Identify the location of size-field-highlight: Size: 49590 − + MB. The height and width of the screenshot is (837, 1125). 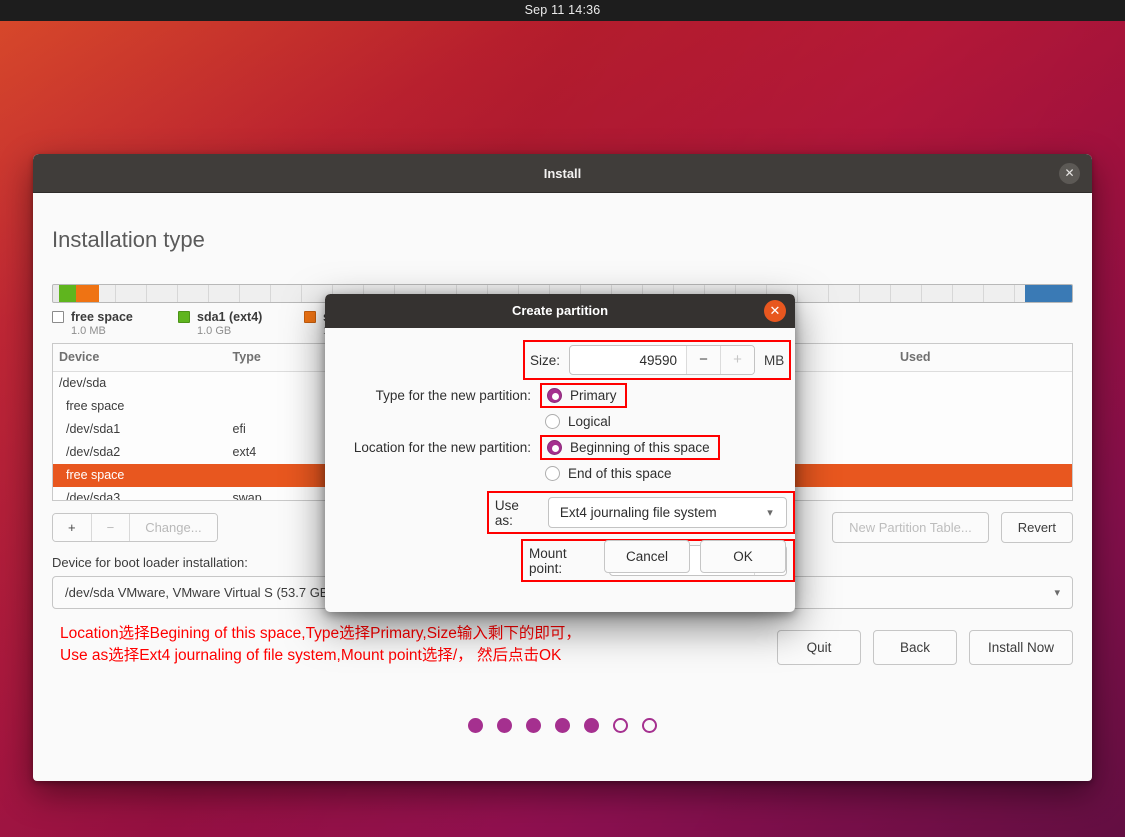
(657, 360).